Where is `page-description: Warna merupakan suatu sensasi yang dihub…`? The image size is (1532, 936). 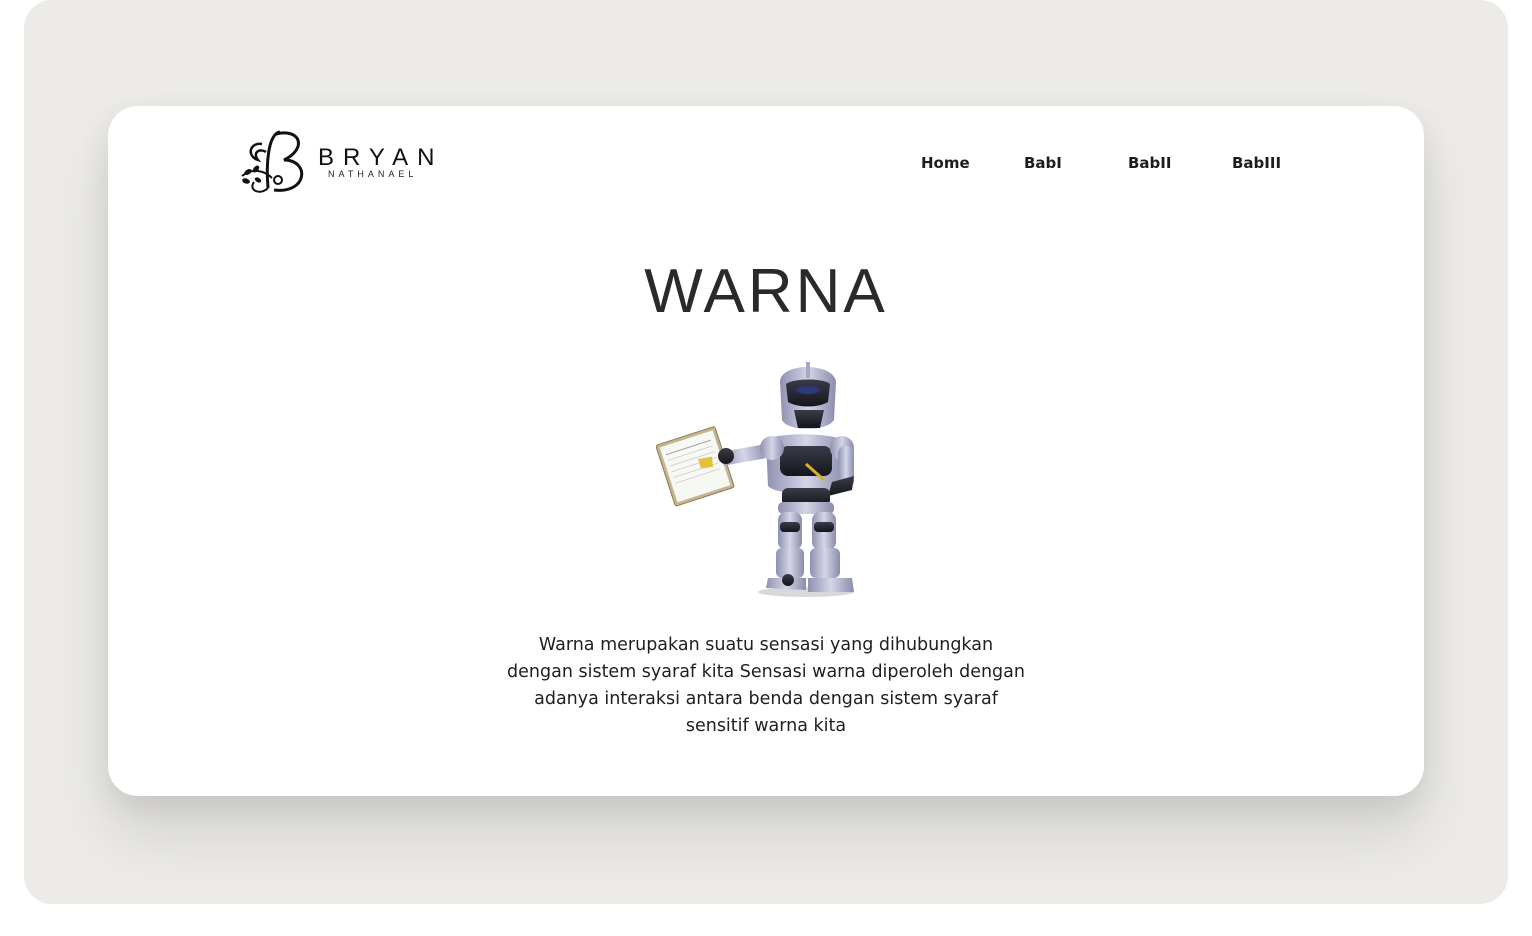
page-description: Warna merupakan suatu sensasi yang dihub… is located at coordinates (766, 685).